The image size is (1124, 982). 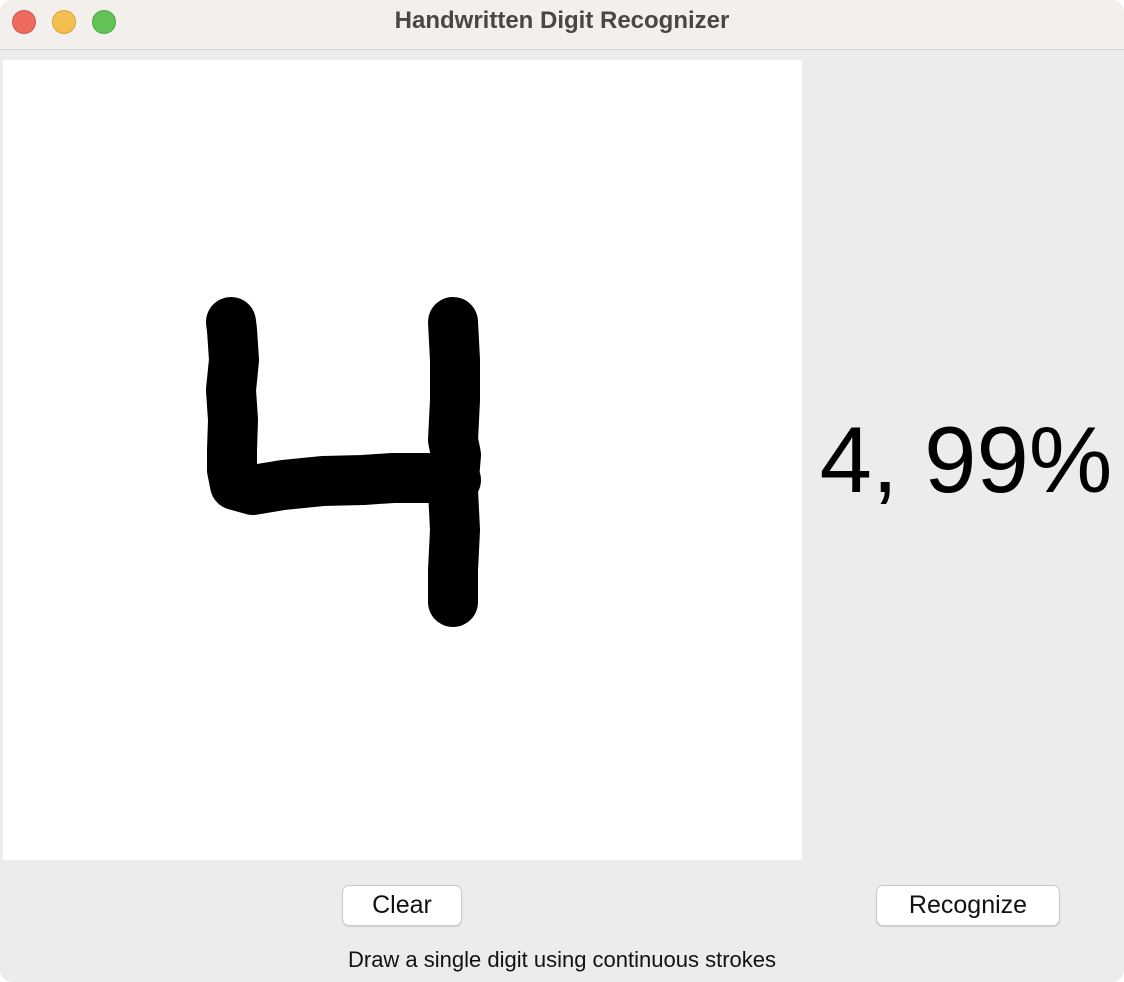 I want to click on stroke-left-vertical, so click(x=343, y=406).